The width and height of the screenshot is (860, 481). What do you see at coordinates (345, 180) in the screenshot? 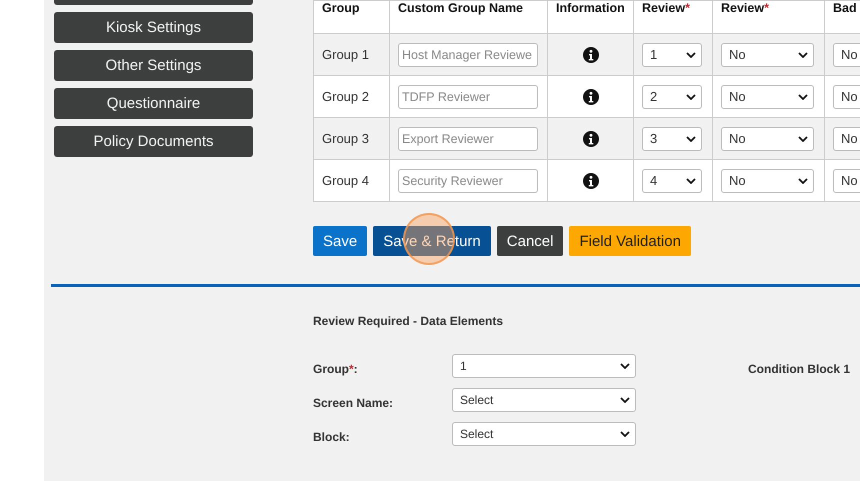
I see `group-name: Group 4` at bounding box center [345, 180].